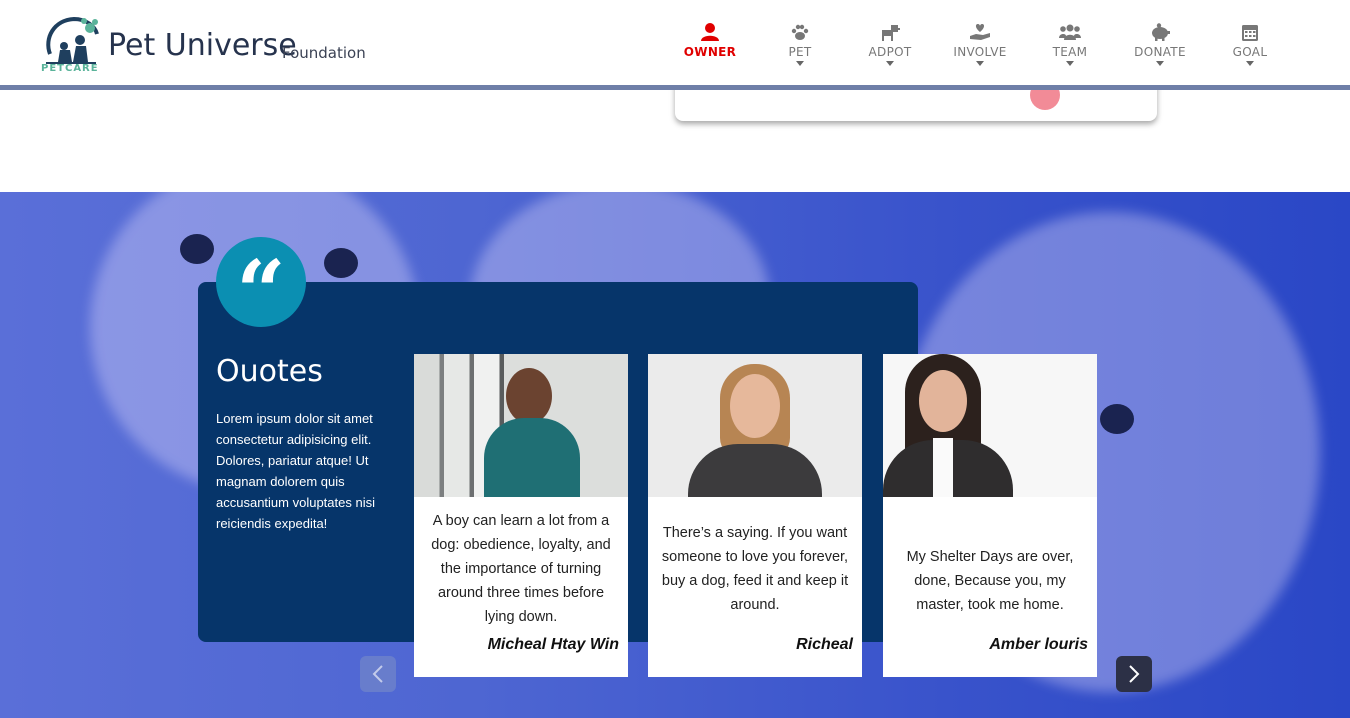 The height and width of the screenshot is (718, 1350). I want to click on logo-text: PETCARE, so click(70, 68).